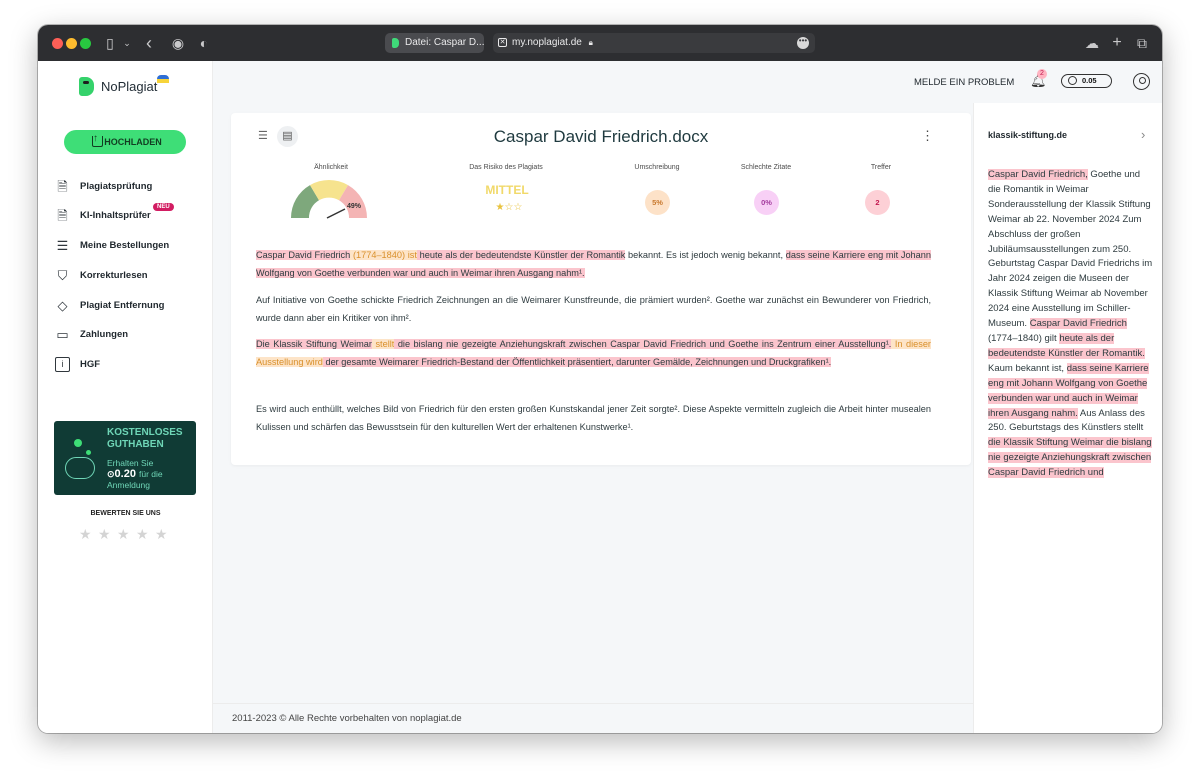 The width and height of the screenshot is (1200, 783). Describe the element at coordinates (1141, 81) in the screenshot. I see `user-avatar-icon` at that location.